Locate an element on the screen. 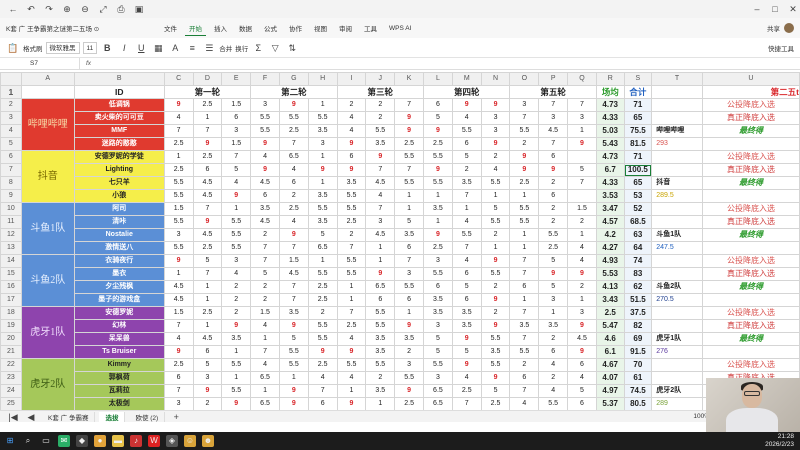 This screenshot has width=800, height=450. task-view-icon: ▭ is located at coordinates (46, 441).